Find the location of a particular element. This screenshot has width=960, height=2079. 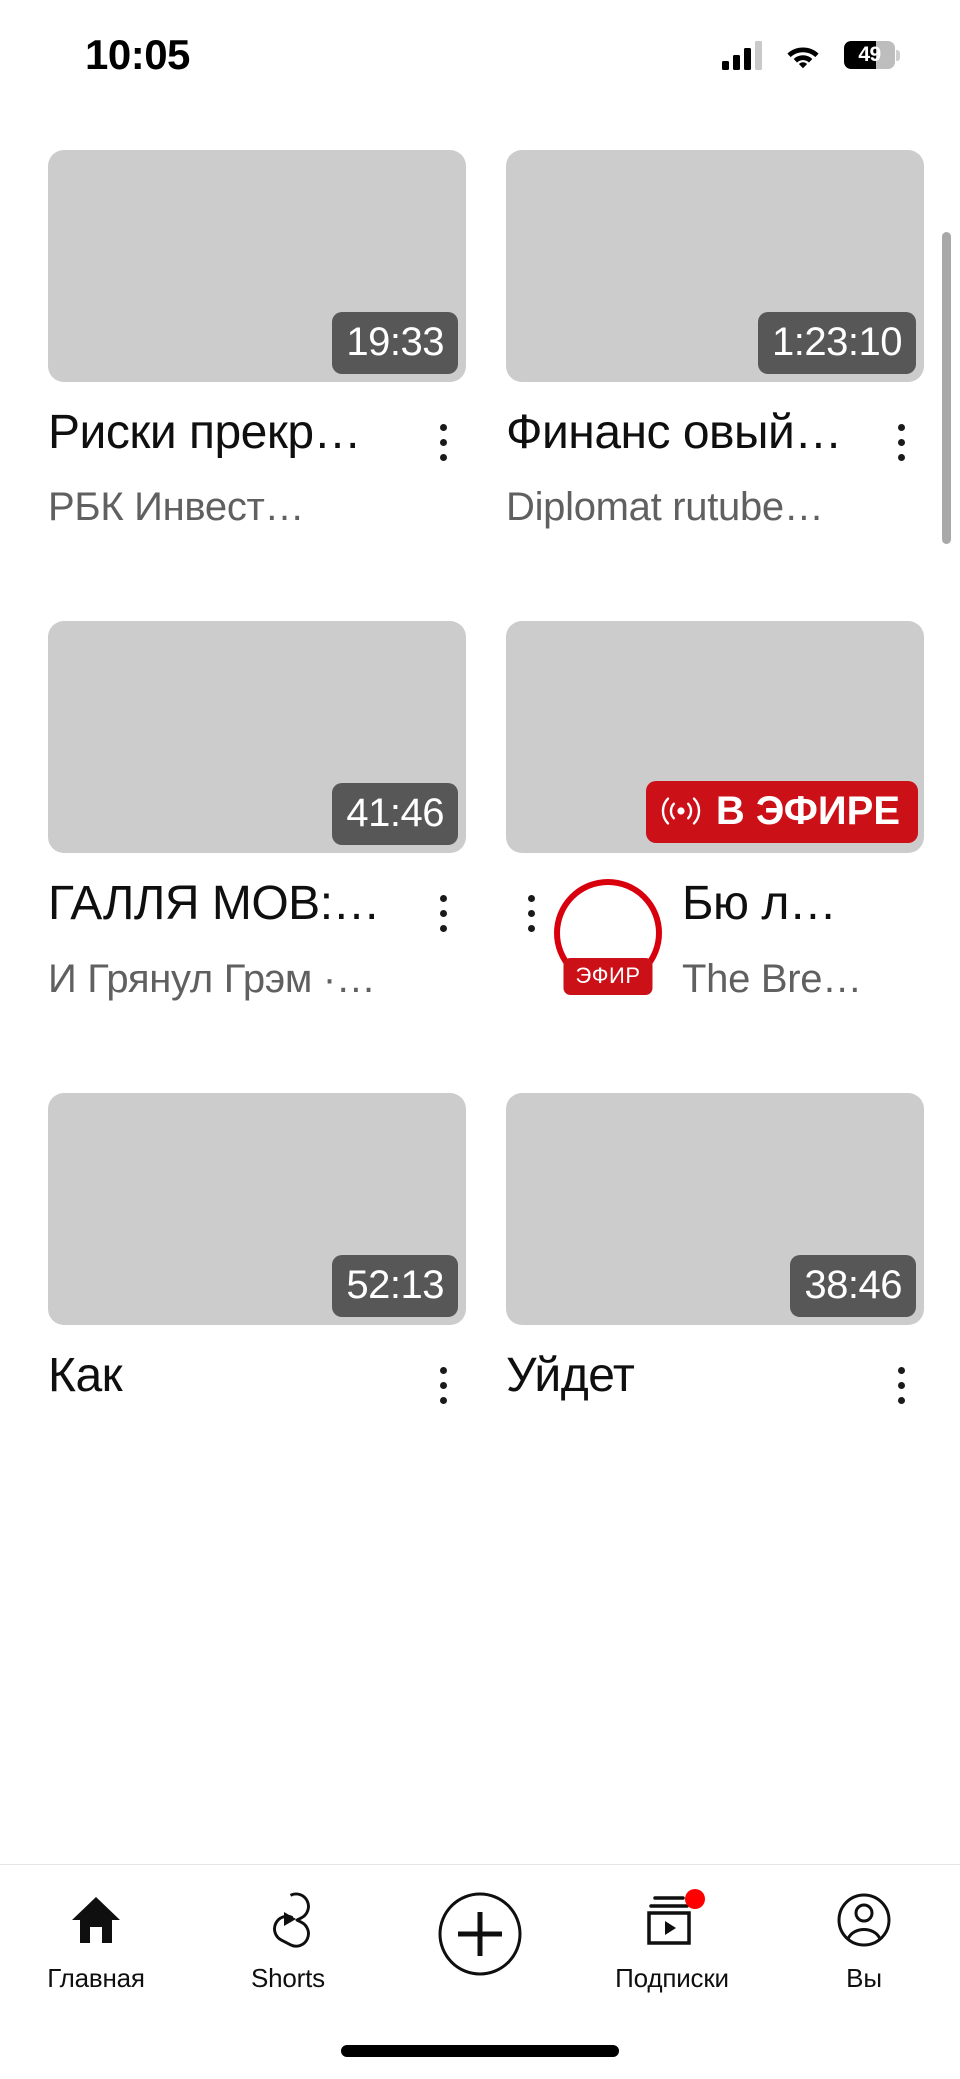

plus-circle-icon is located at coordinates (480, 1934).